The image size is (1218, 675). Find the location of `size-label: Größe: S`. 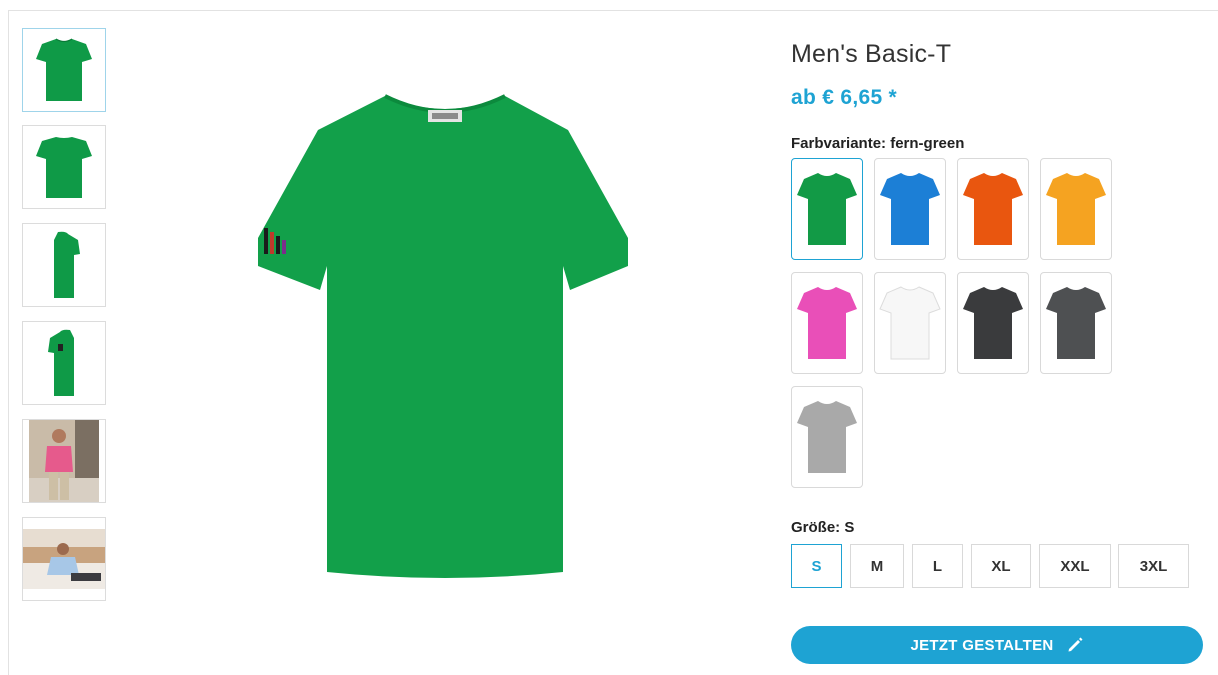

size-label: Größe: S is located at coordinates (823, 527).